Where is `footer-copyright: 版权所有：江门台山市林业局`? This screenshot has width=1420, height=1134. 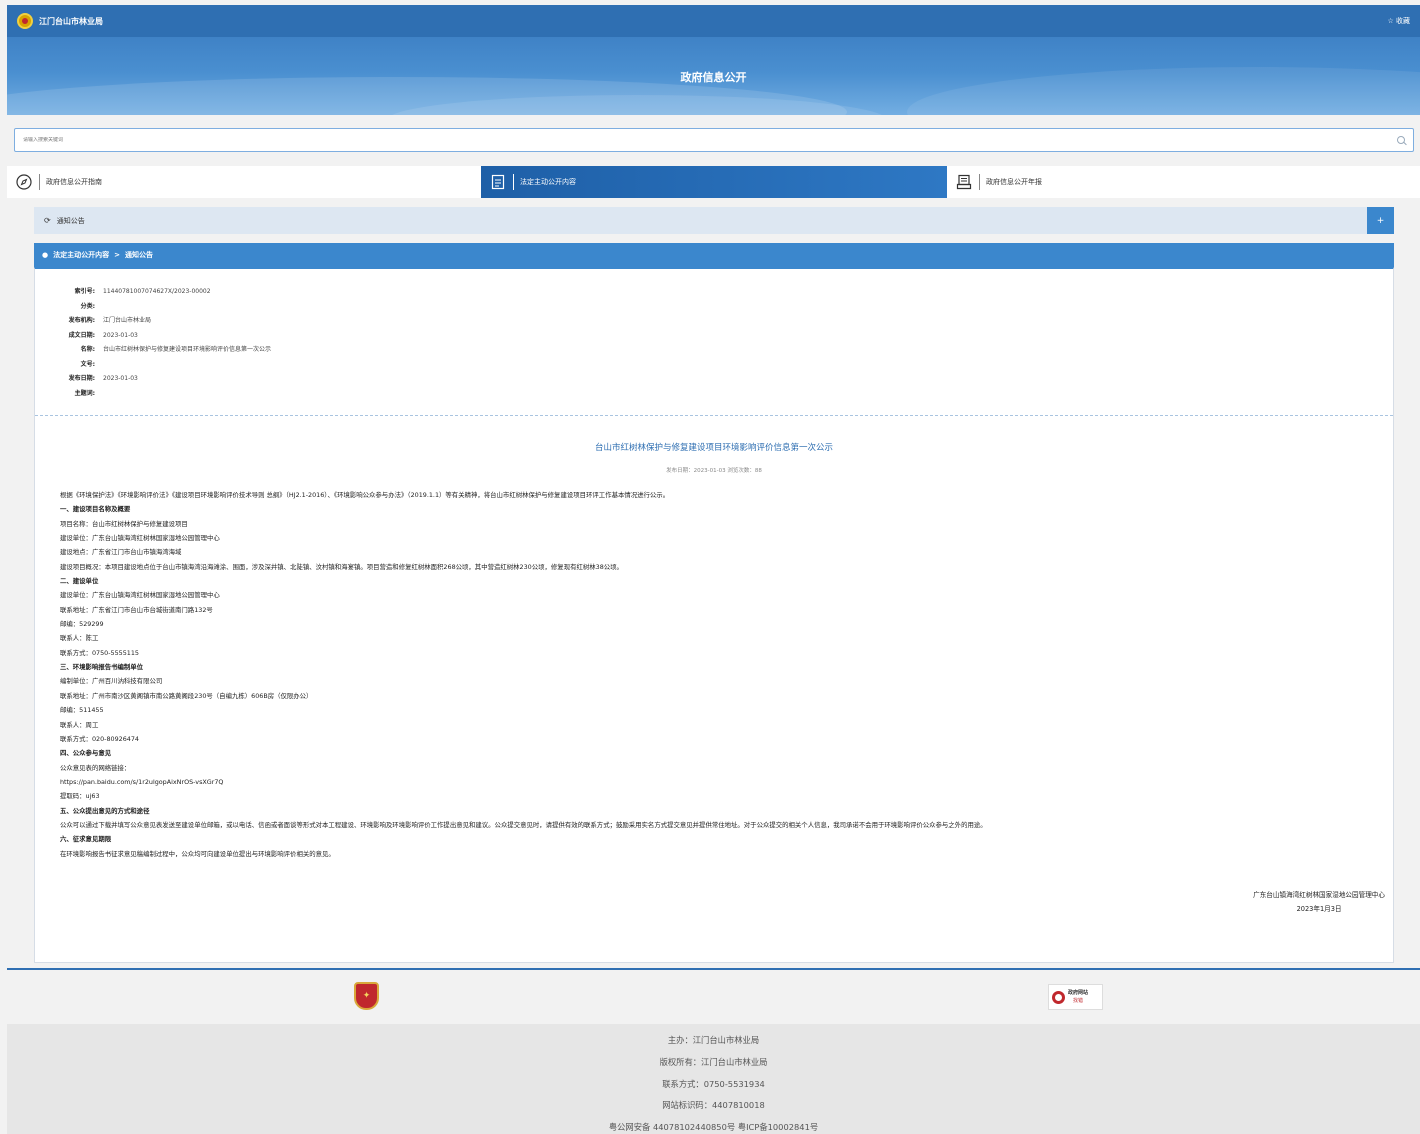
footer-copyright: 版权所有：江门台山市林业局 is located at coordinates (713, 1061).